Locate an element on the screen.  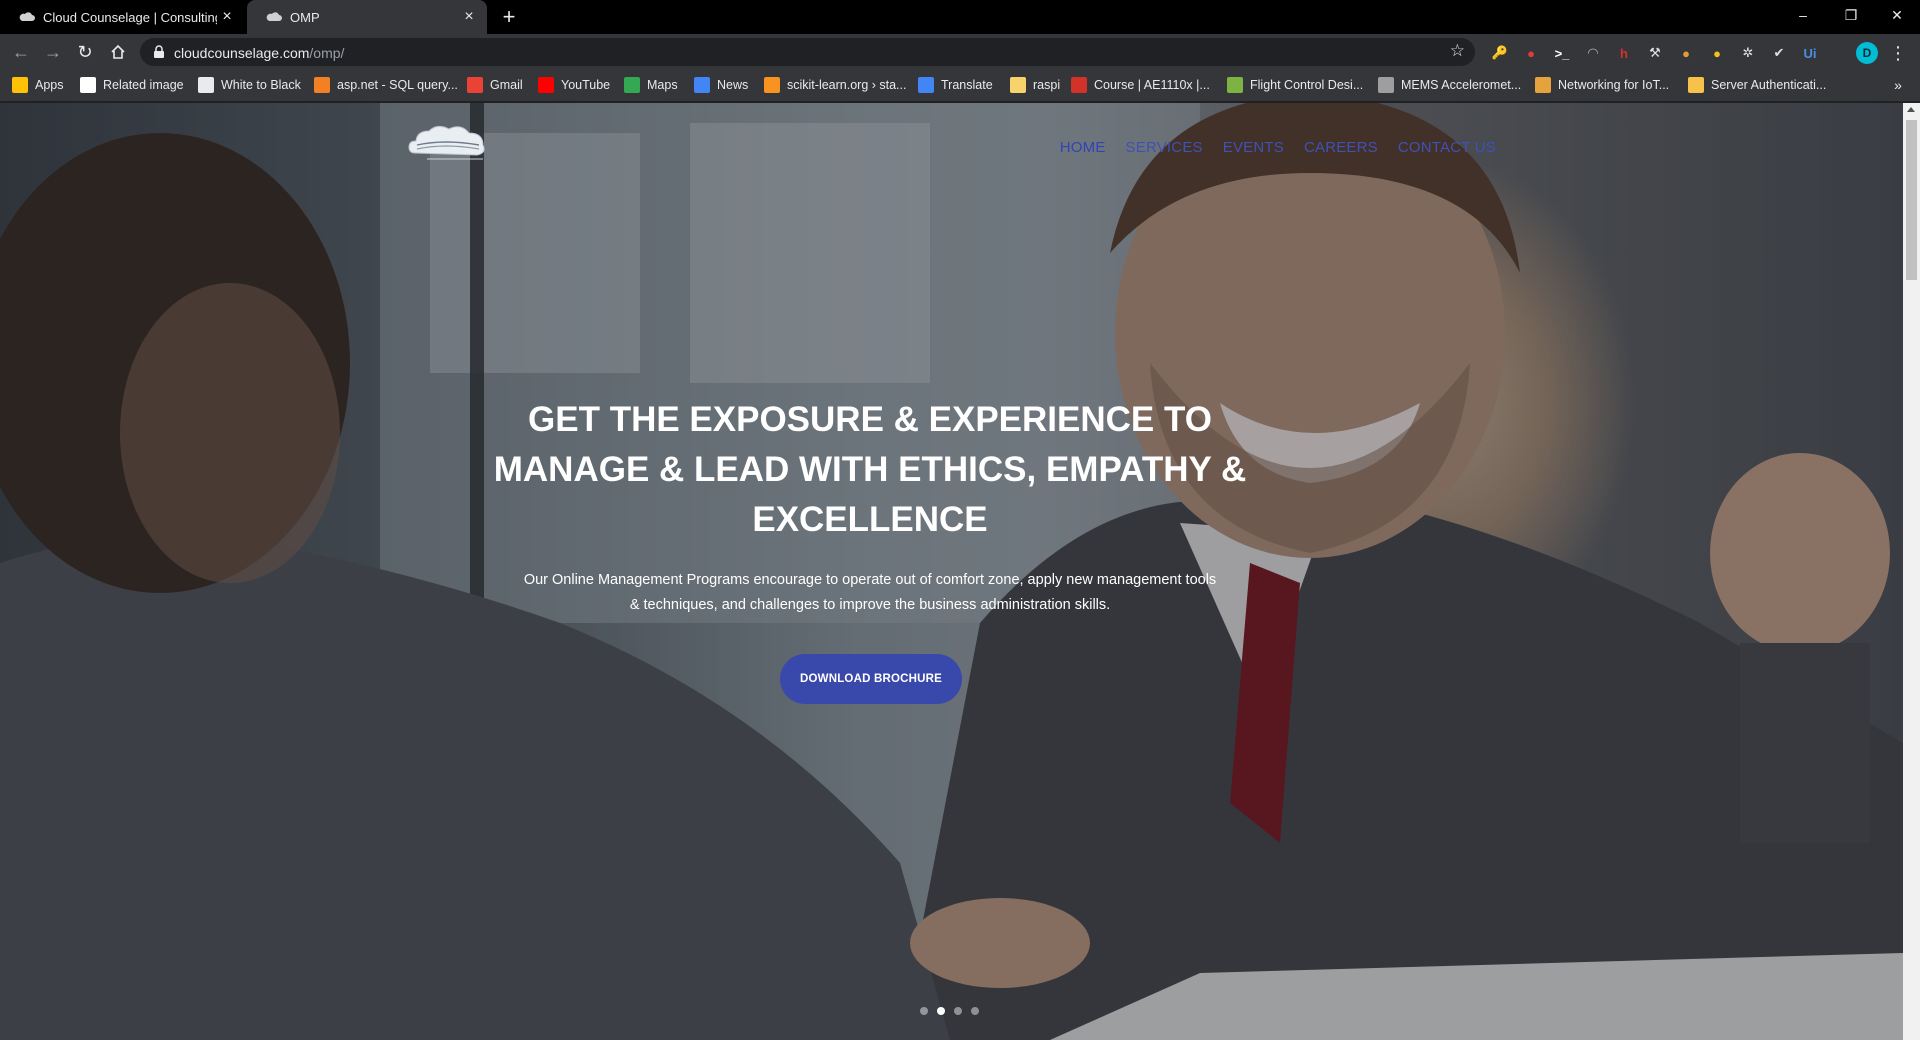
bookmark-item: News is located at coordinates (721, 85).